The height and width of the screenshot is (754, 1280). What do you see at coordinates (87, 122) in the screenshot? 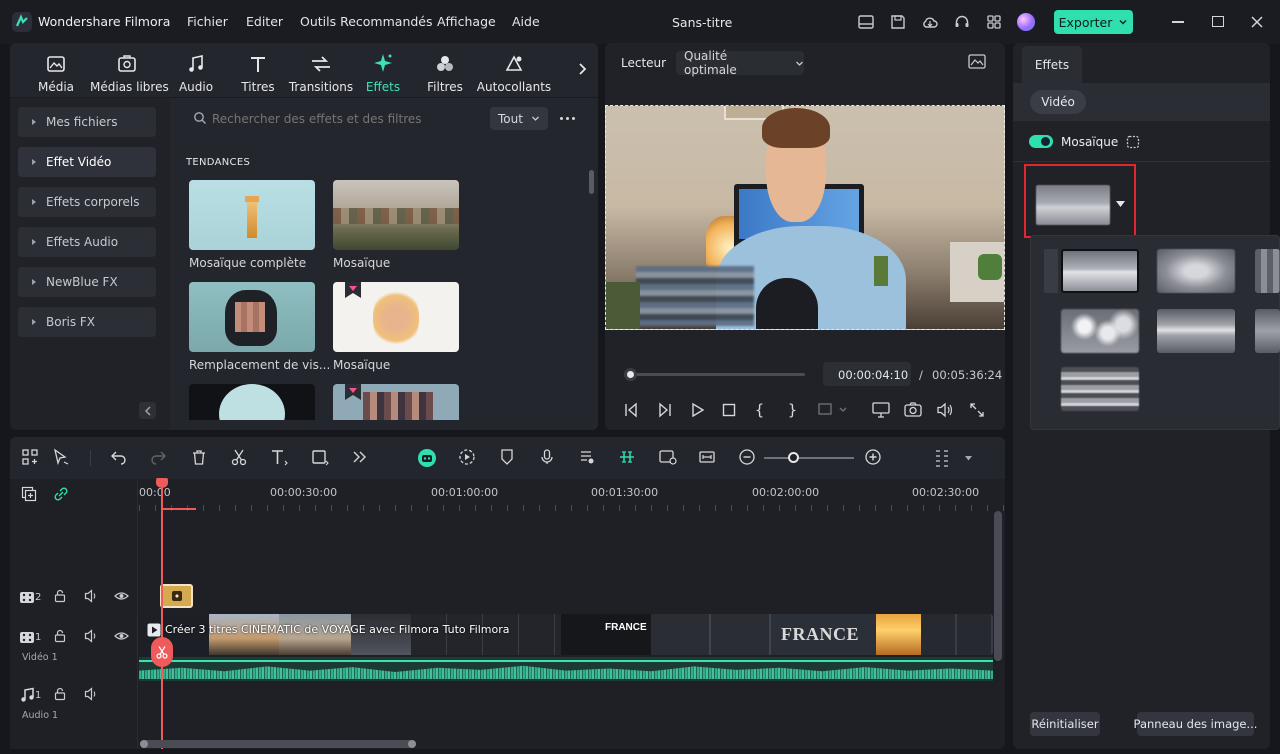
I see `sidebar-item-my-files: Mes fichiers` at bounding box center [87, 122].